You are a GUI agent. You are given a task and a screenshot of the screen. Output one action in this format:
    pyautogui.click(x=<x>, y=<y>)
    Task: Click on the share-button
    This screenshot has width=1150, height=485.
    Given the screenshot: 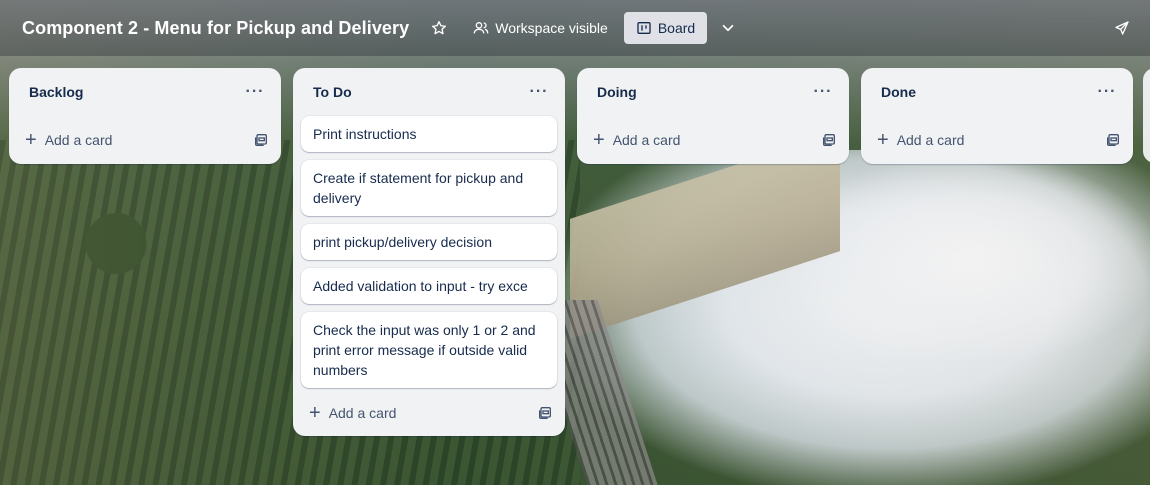 What is the action you would take?
    pyautogui.click(x=1122, y=28)
    